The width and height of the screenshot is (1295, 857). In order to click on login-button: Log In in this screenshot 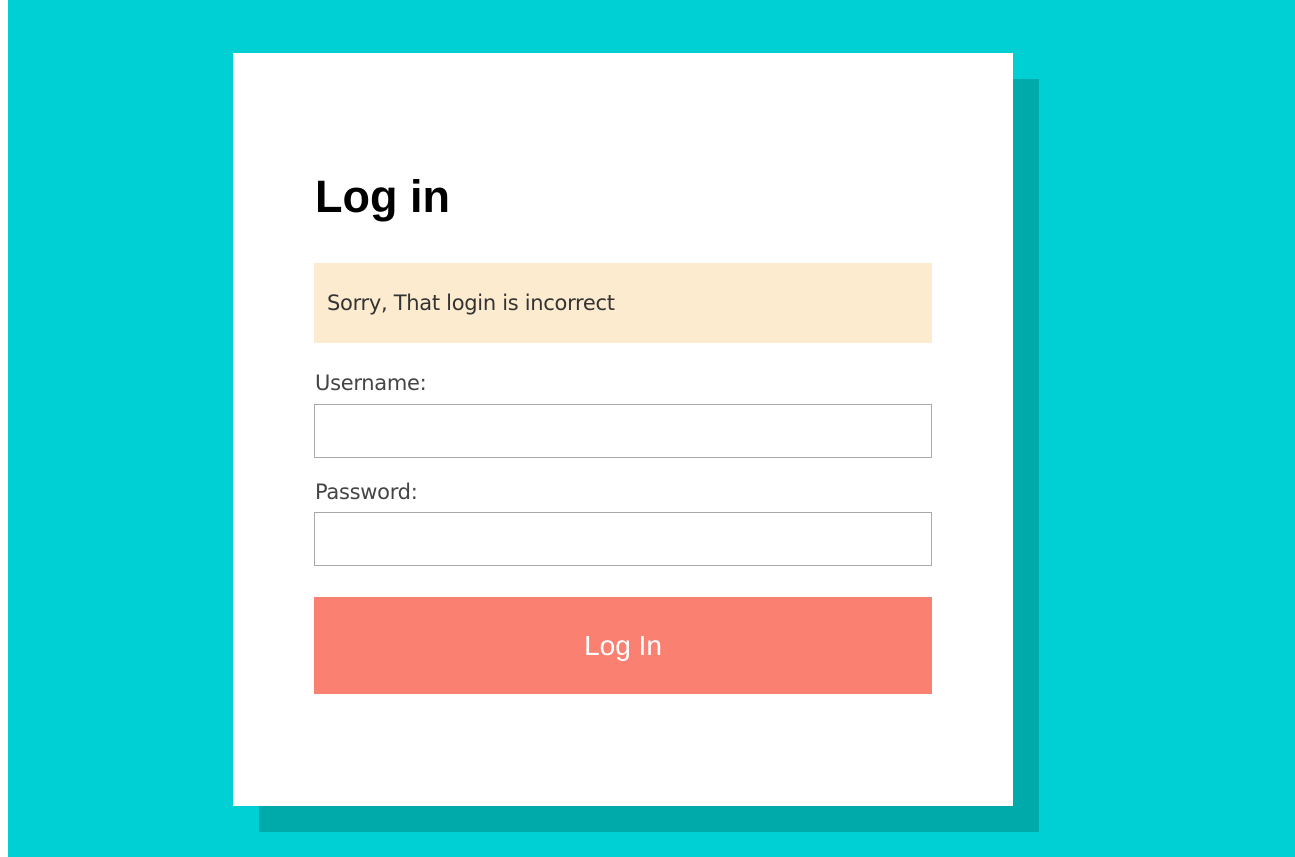, I will do `click(623, 645)`.